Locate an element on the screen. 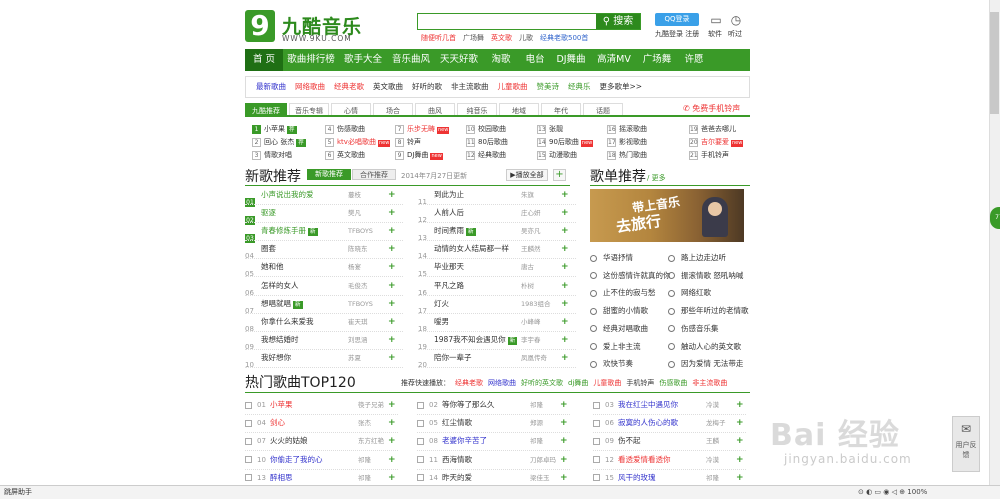  playlist-item: 欢快节奏 is located at coordinates (611, 364).